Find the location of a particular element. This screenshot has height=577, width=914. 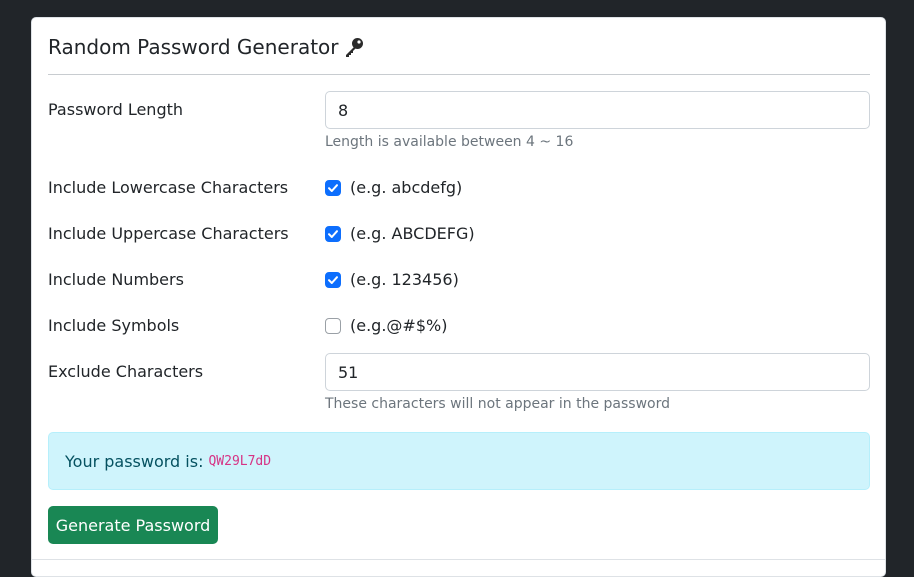

lowercase-option: (e.g. abcdefg) is located at coordinates (393, 188).